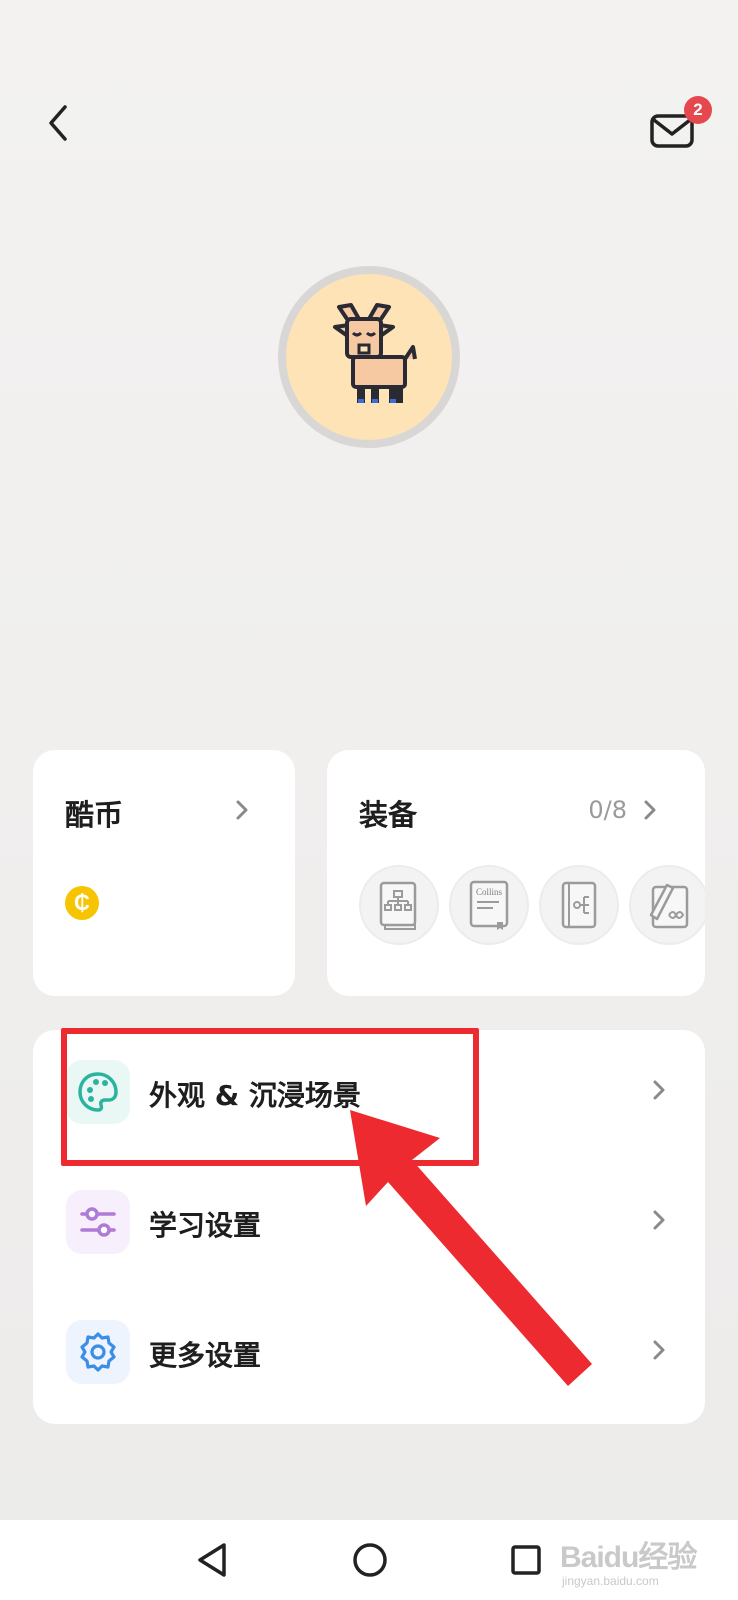 The width and height of the screenshot is (738, 1600). Describe the element at coordinates (489, 892) in the screenshot. I see `collins-label: Collins` at that location.